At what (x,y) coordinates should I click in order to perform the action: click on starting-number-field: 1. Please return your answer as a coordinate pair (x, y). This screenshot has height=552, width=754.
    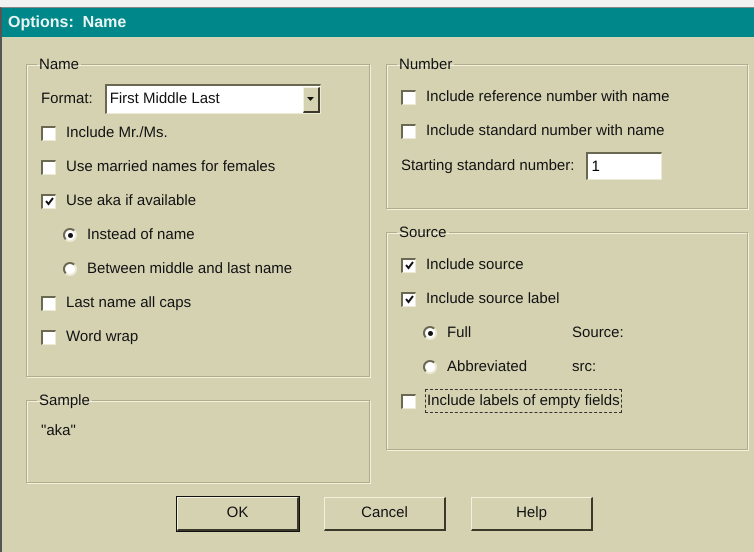
    Looking at the image, I should click on (624, 166).